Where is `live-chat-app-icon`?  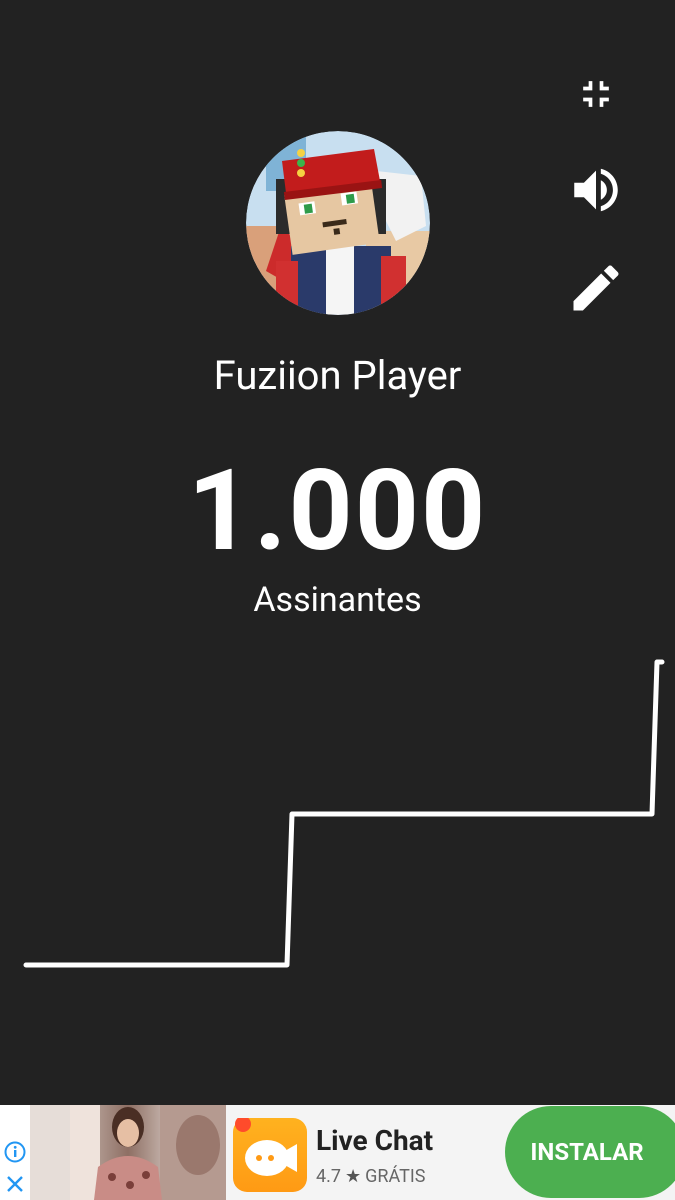
live-chat-app-icon is located at coordinates (270, 1154).